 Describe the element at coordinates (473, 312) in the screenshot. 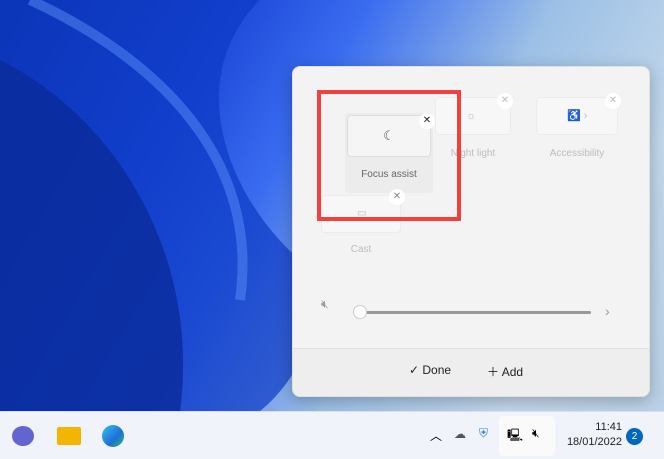

I see `volume-slider` at that location.